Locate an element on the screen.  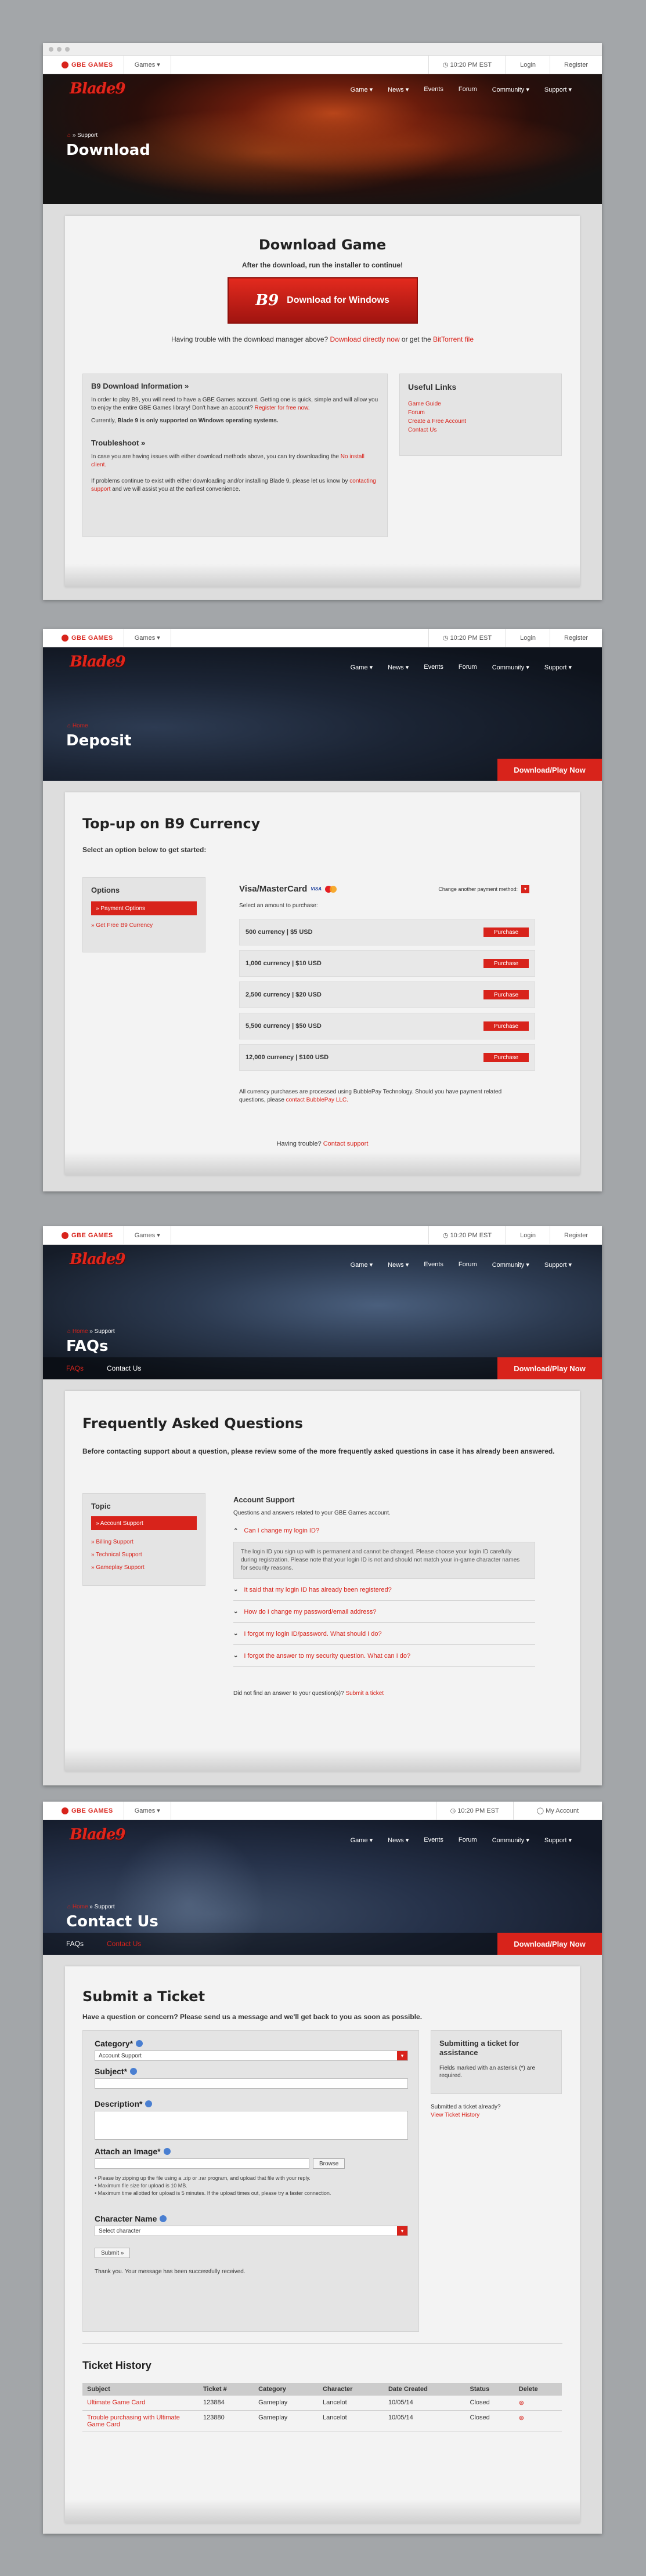
bittorrent-link: BitTorrent file is located at coordinates (453, 339).